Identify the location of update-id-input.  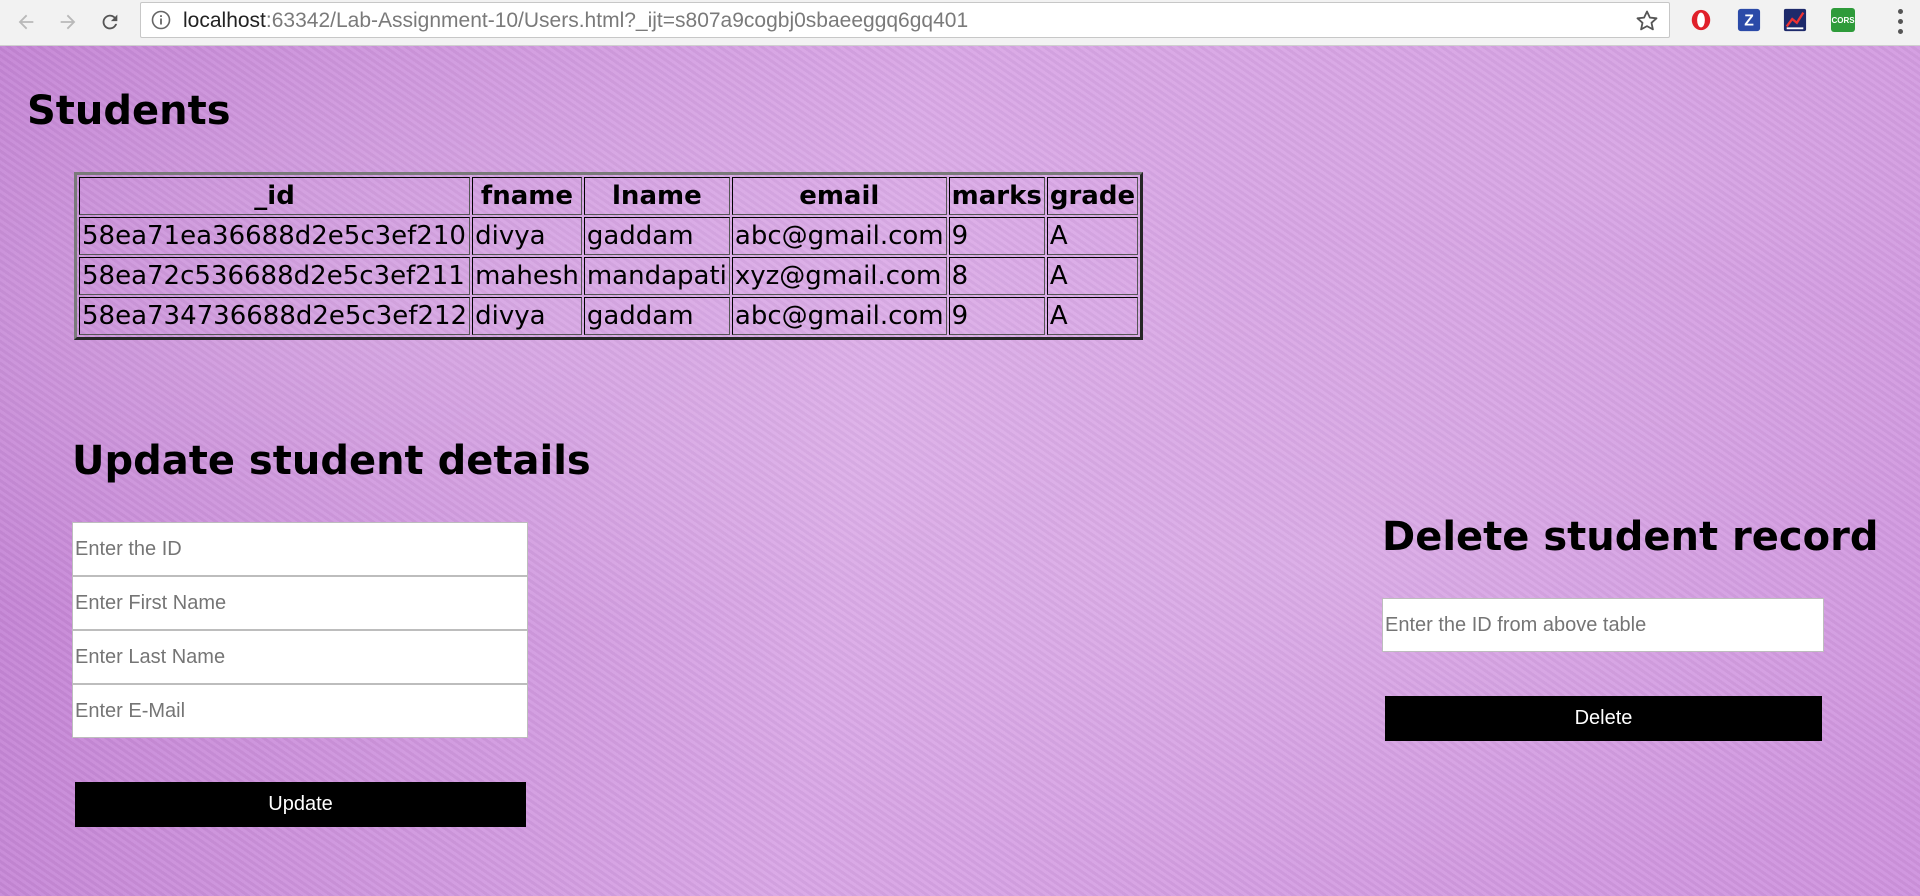
(300, 549).